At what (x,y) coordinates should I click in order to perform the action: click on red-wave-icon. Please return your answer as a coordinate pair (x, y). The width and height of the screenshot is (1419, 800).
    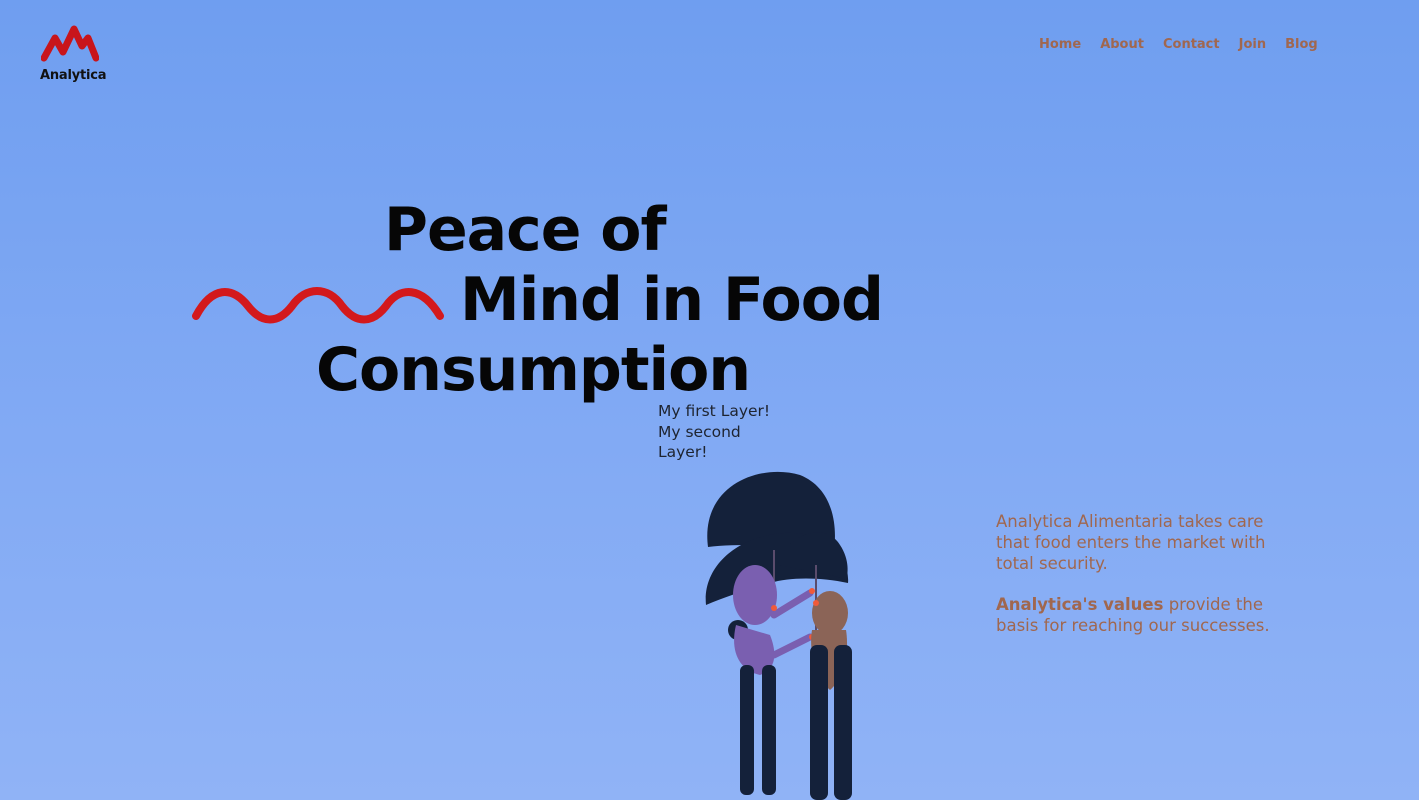
    Looking at the image, I should click on (318, 305).